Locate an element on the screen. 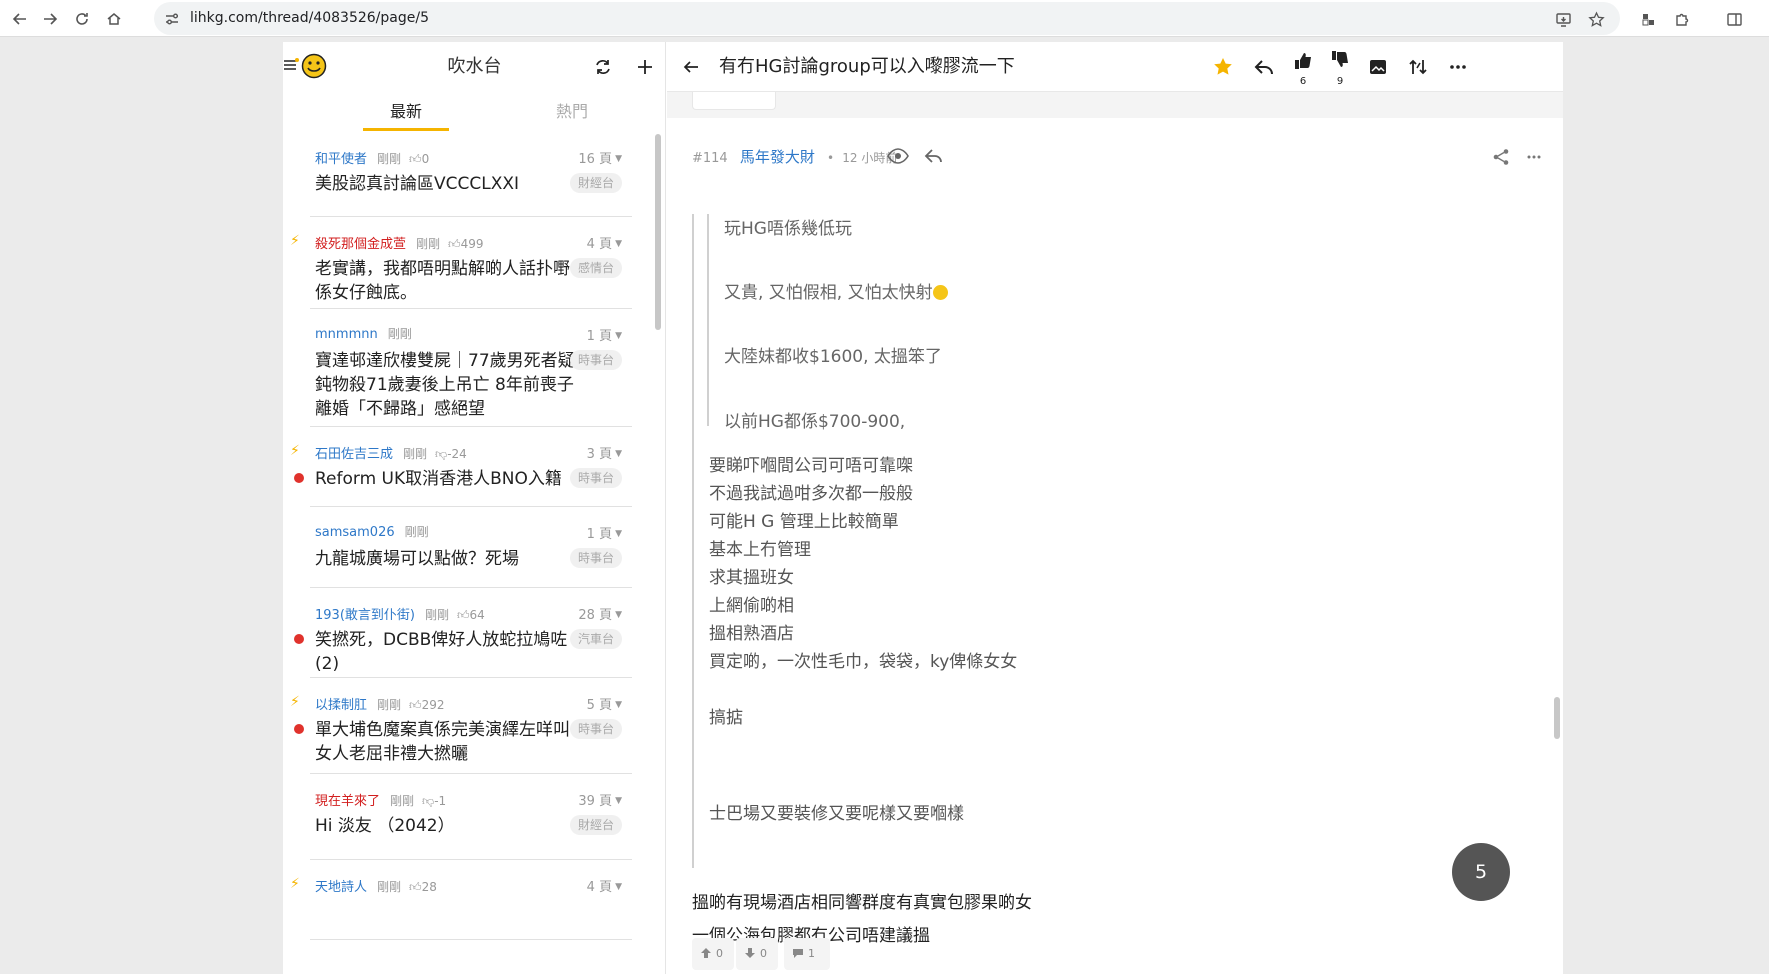 The height and width of the screenshot is (974, 1769). like-value: -1 is located at coordinates (440, 801).